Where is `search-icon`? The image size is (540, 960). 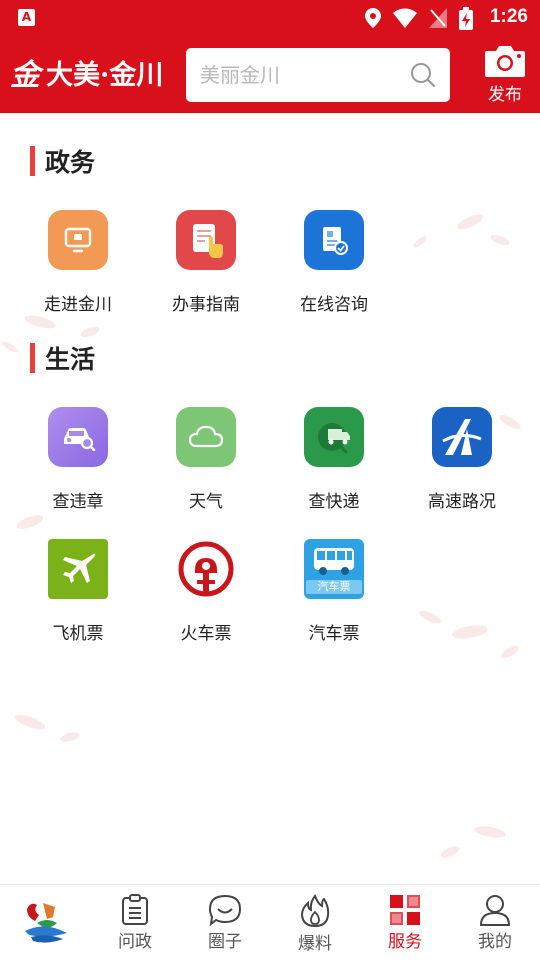
search-icon is located at coordinates (423, 75).